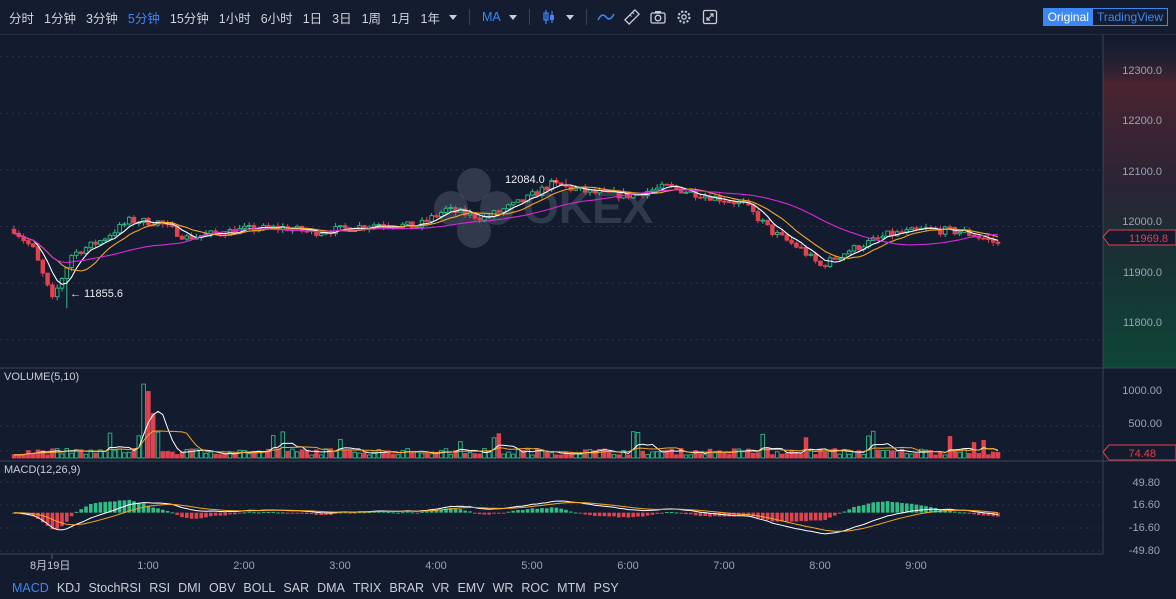  What do you see at coordinates (114, 588) in the screenshot?
I see `indicator-tab: StochRSI` at bounding box center [114, 588].